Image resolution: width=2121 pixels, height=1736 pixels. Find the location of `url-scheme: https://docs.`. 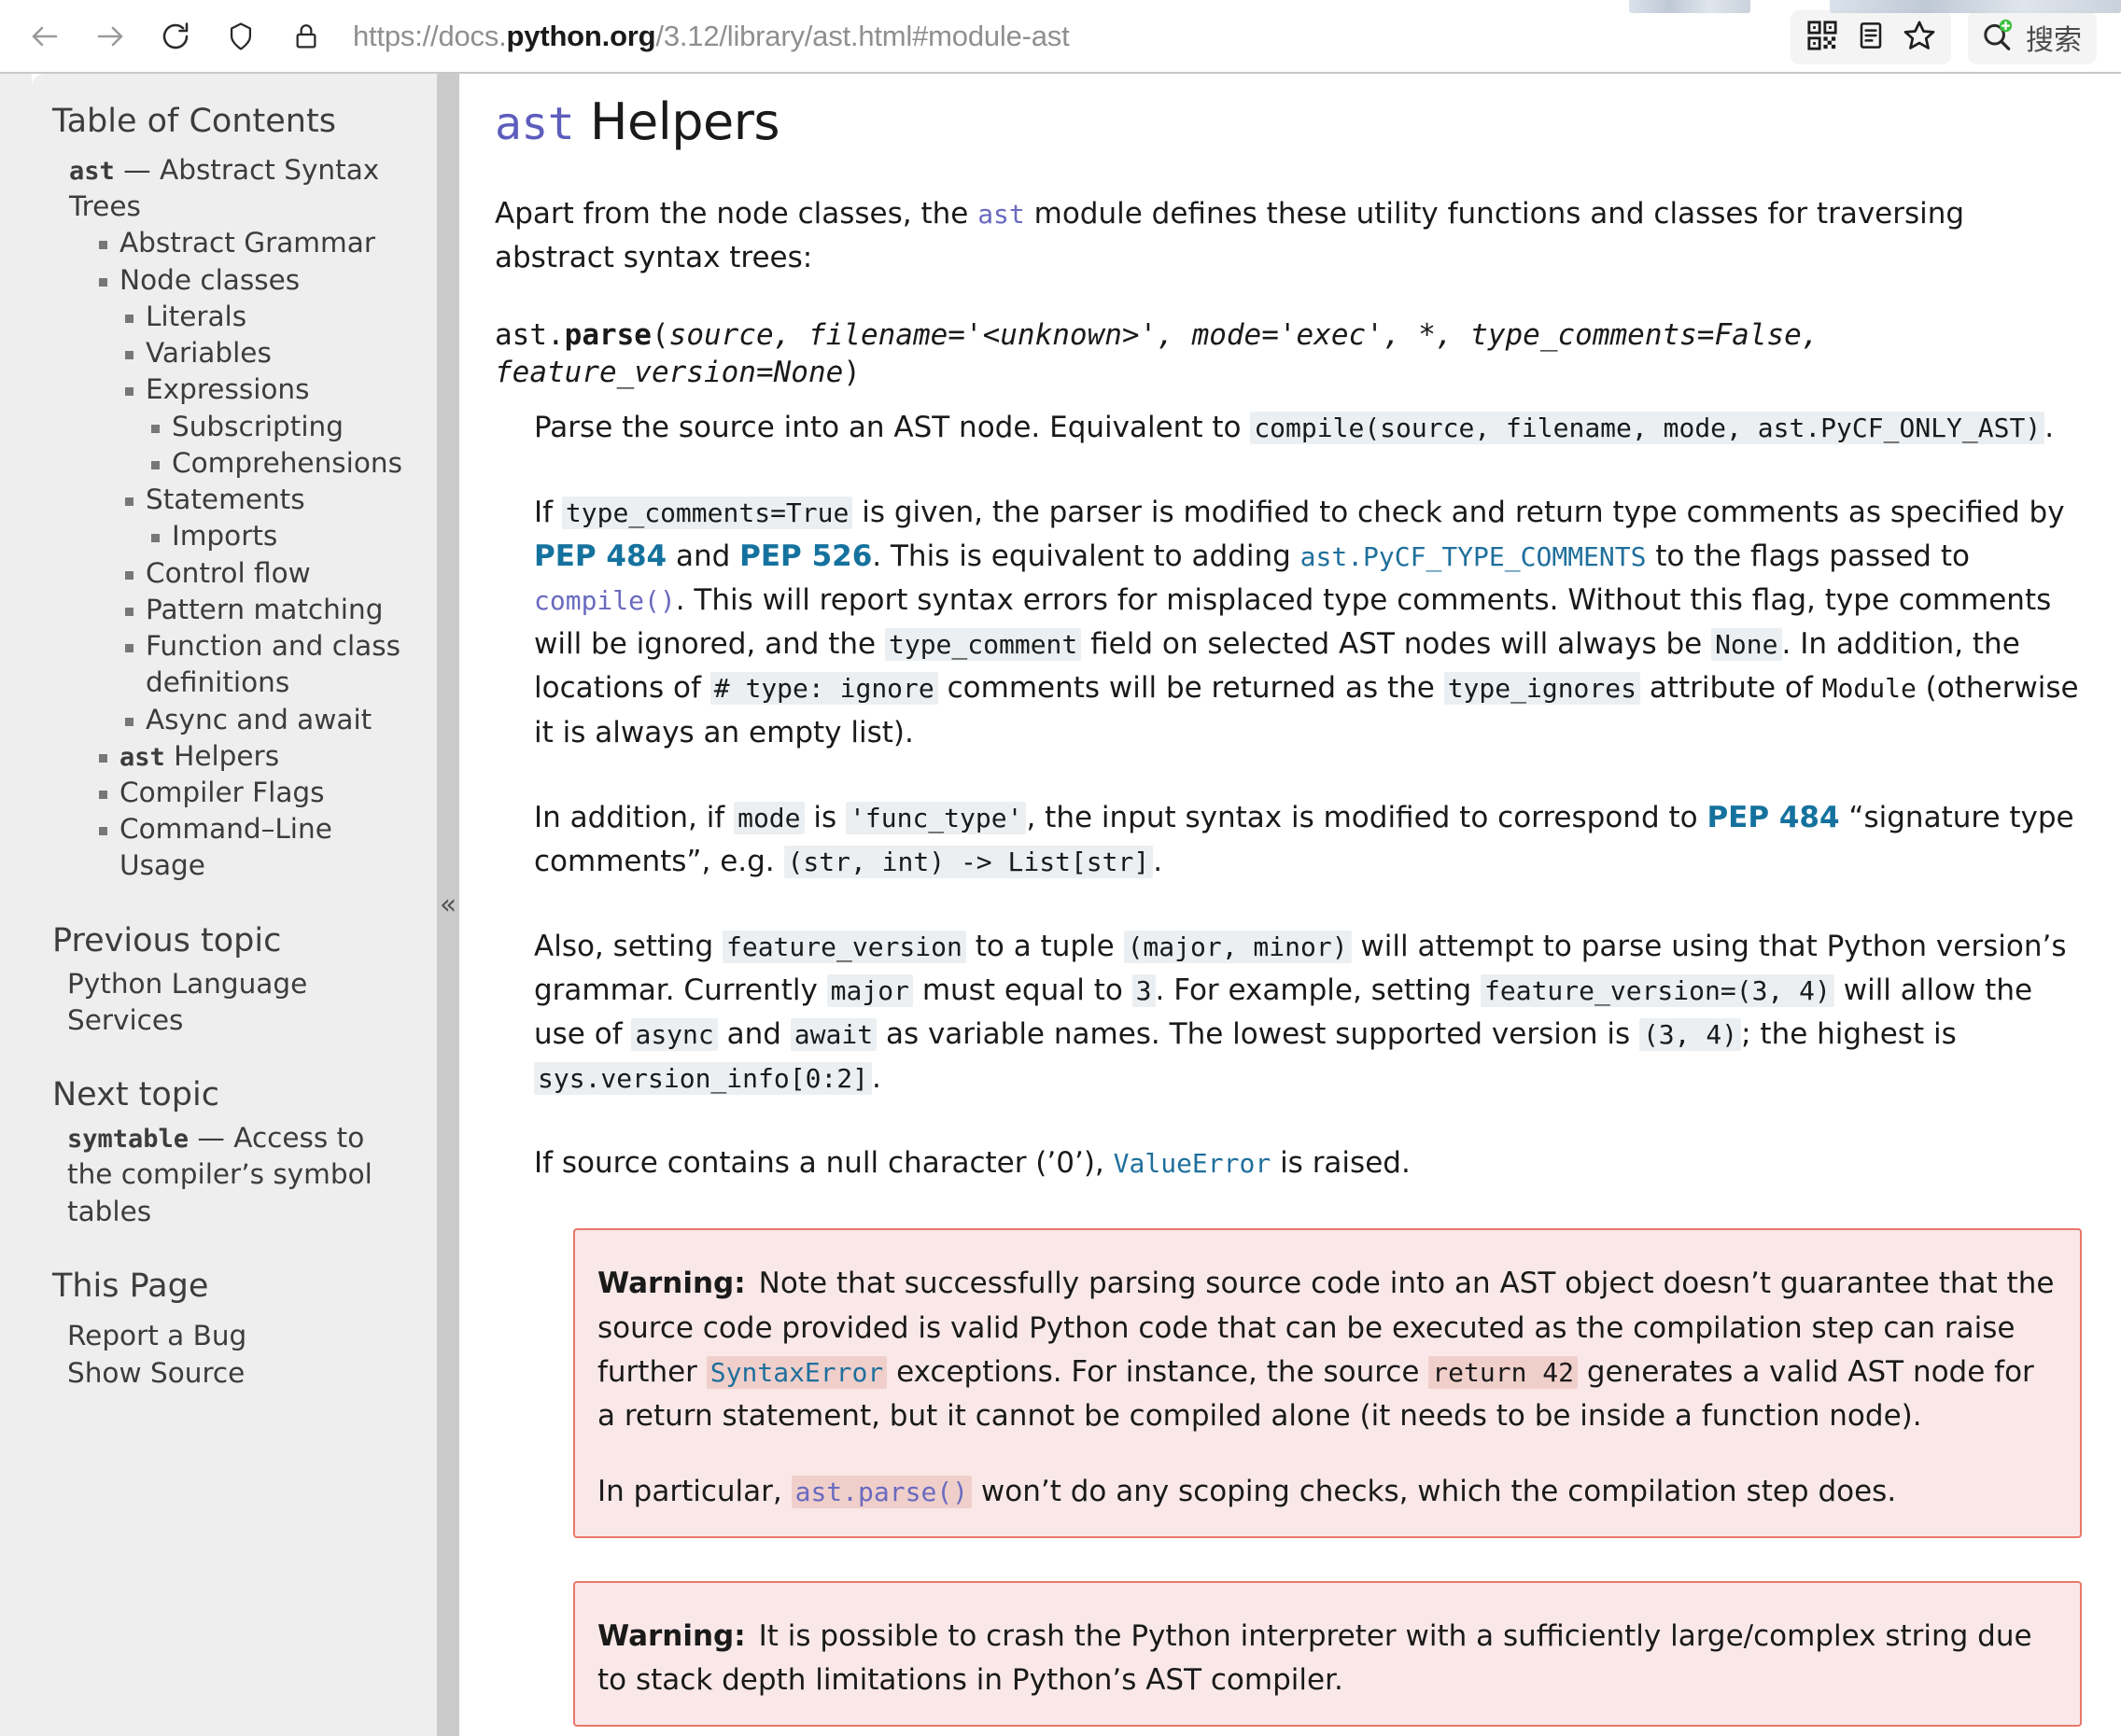

url-scheme: https://docs. is located at coordinates (430, 35).